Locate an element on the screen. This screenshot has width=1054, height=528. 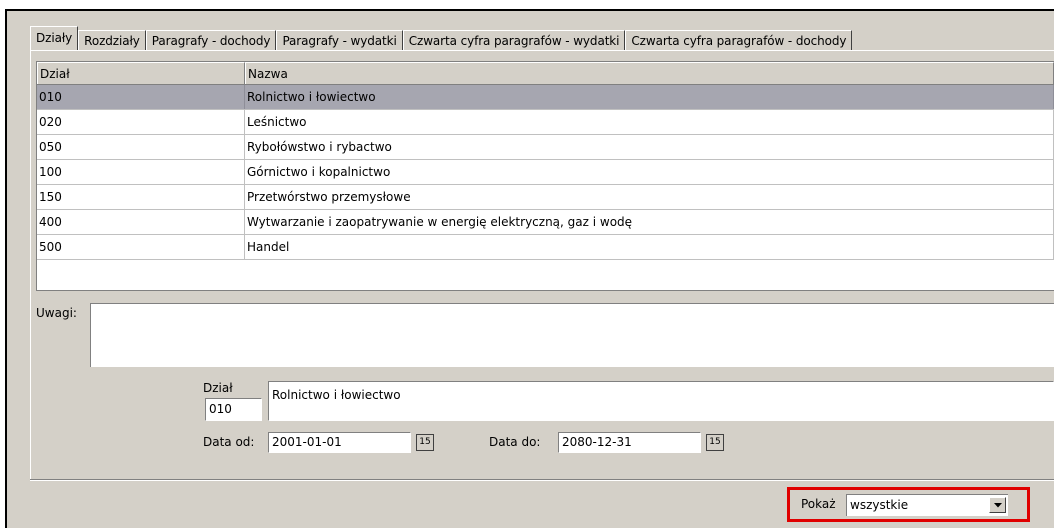
table-row: 050 Rybołówstwo i rybactwo is located at coordinates (545, 147).